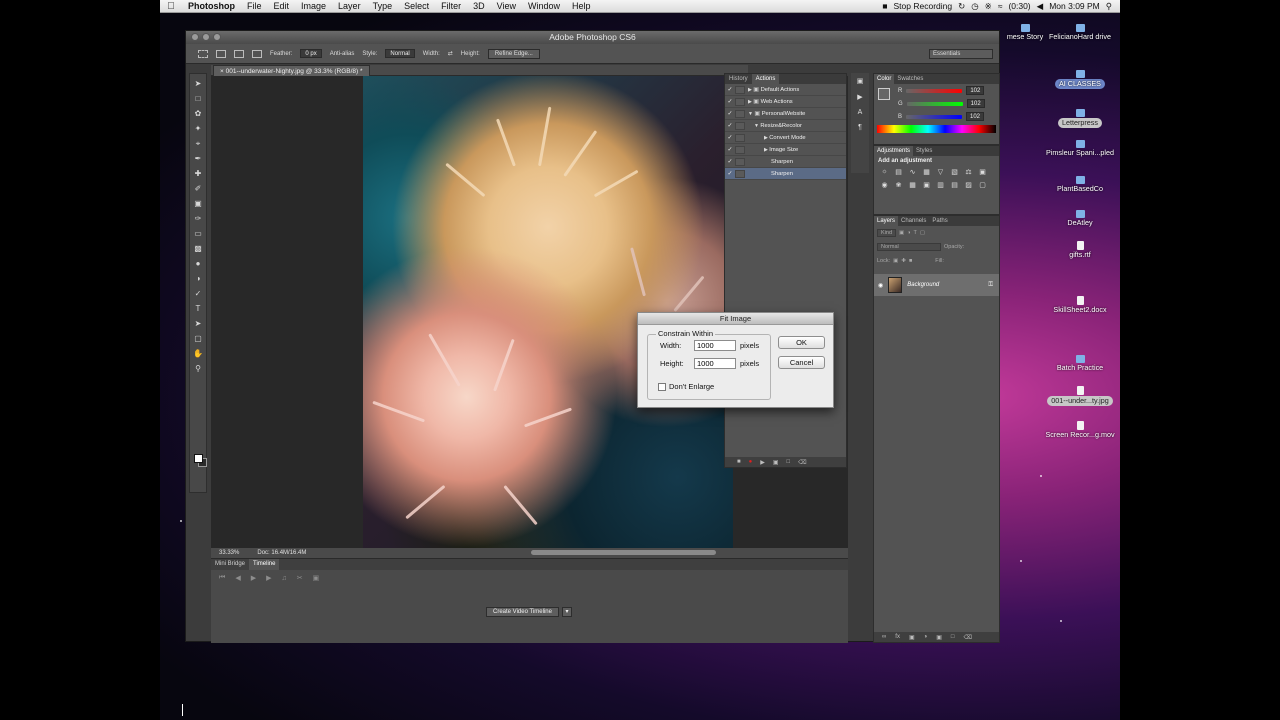  Describe the element at coordinates (751, 462) in the screenshot. I see `record-icon: ●` at that location.